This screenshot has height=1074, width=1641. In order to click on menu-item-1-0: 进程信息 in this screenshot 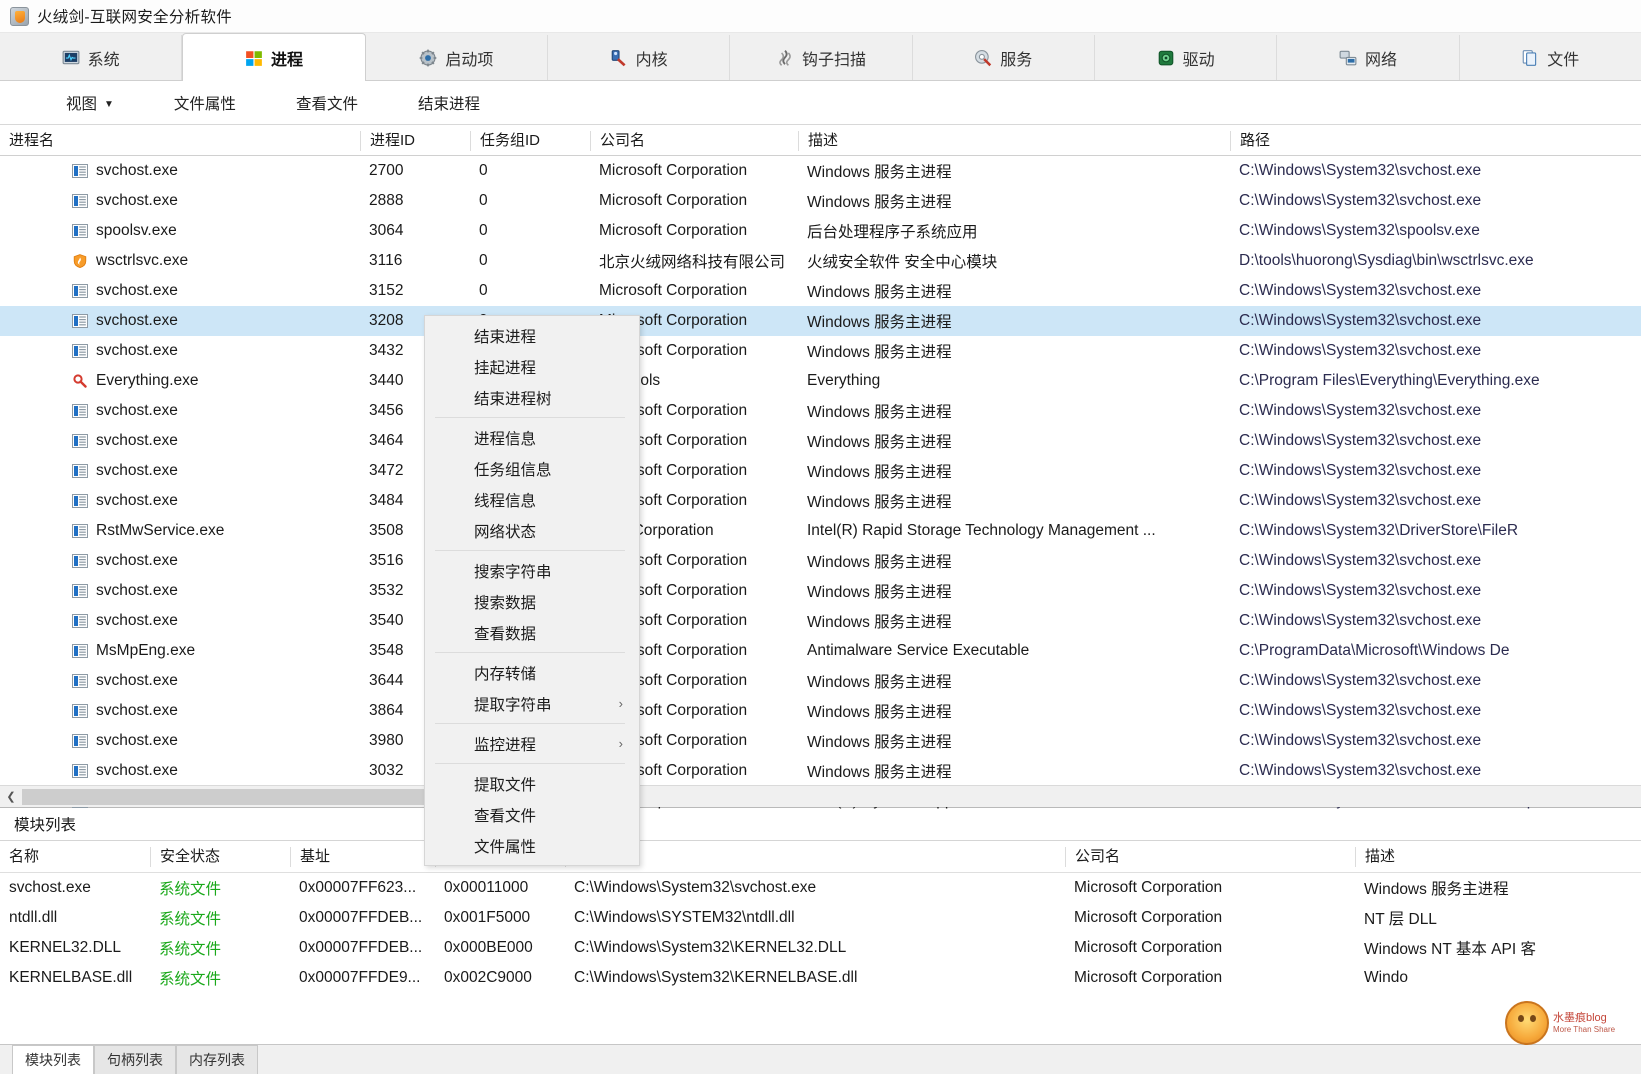, I will do `click(532, 437)`.